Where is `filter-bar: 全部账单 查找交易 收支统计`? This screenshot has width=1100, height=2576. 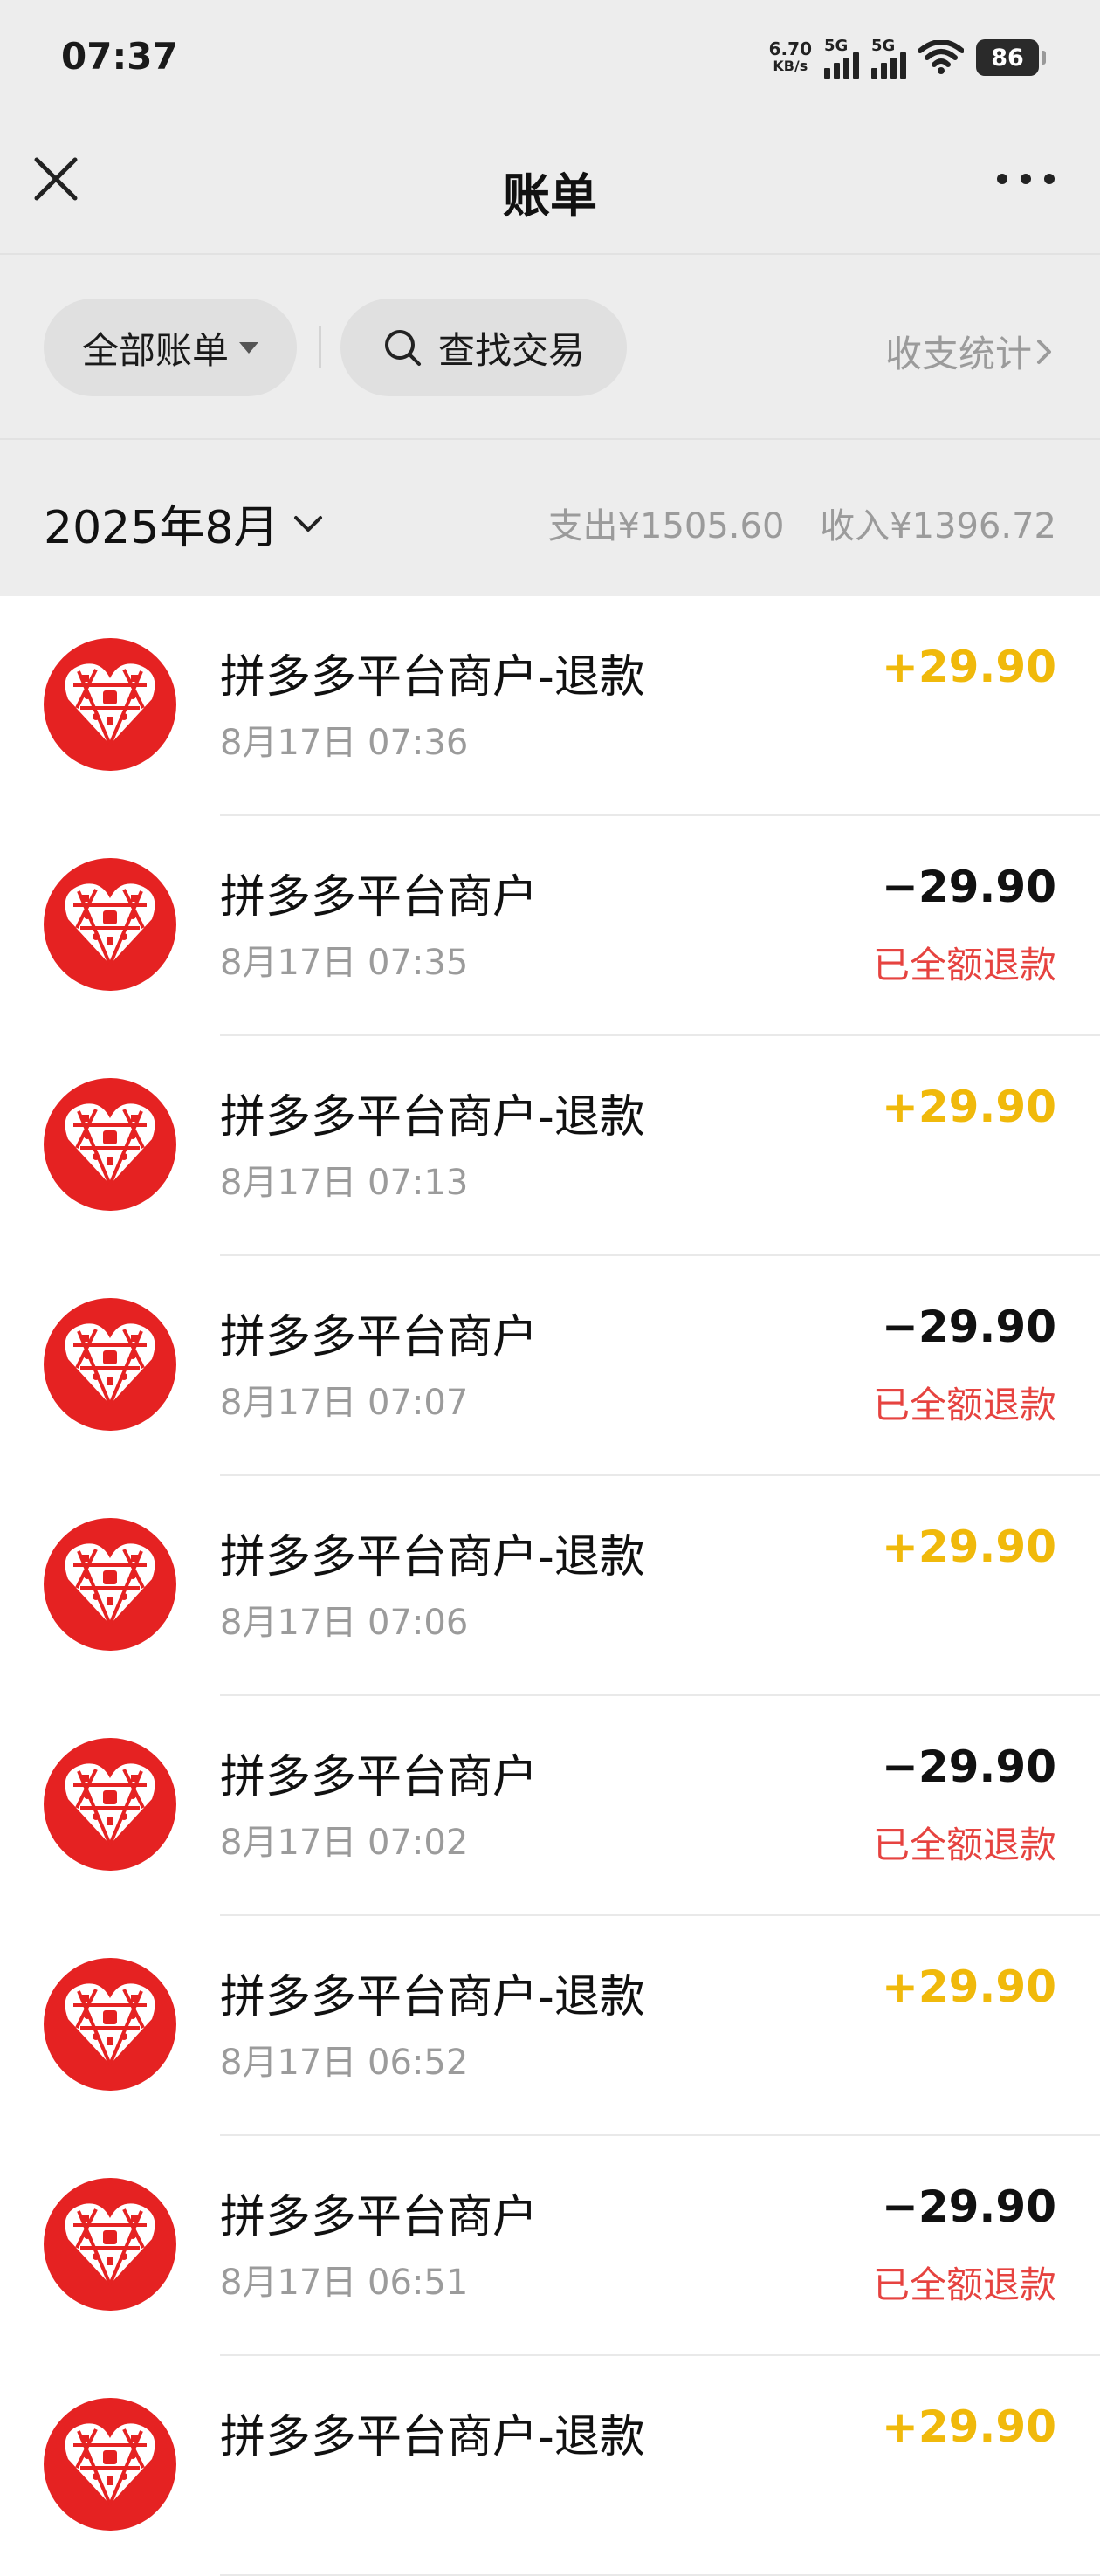 filter-bar: 全部账单 查找交易 收支统计 is located at coordinates (550, 346).